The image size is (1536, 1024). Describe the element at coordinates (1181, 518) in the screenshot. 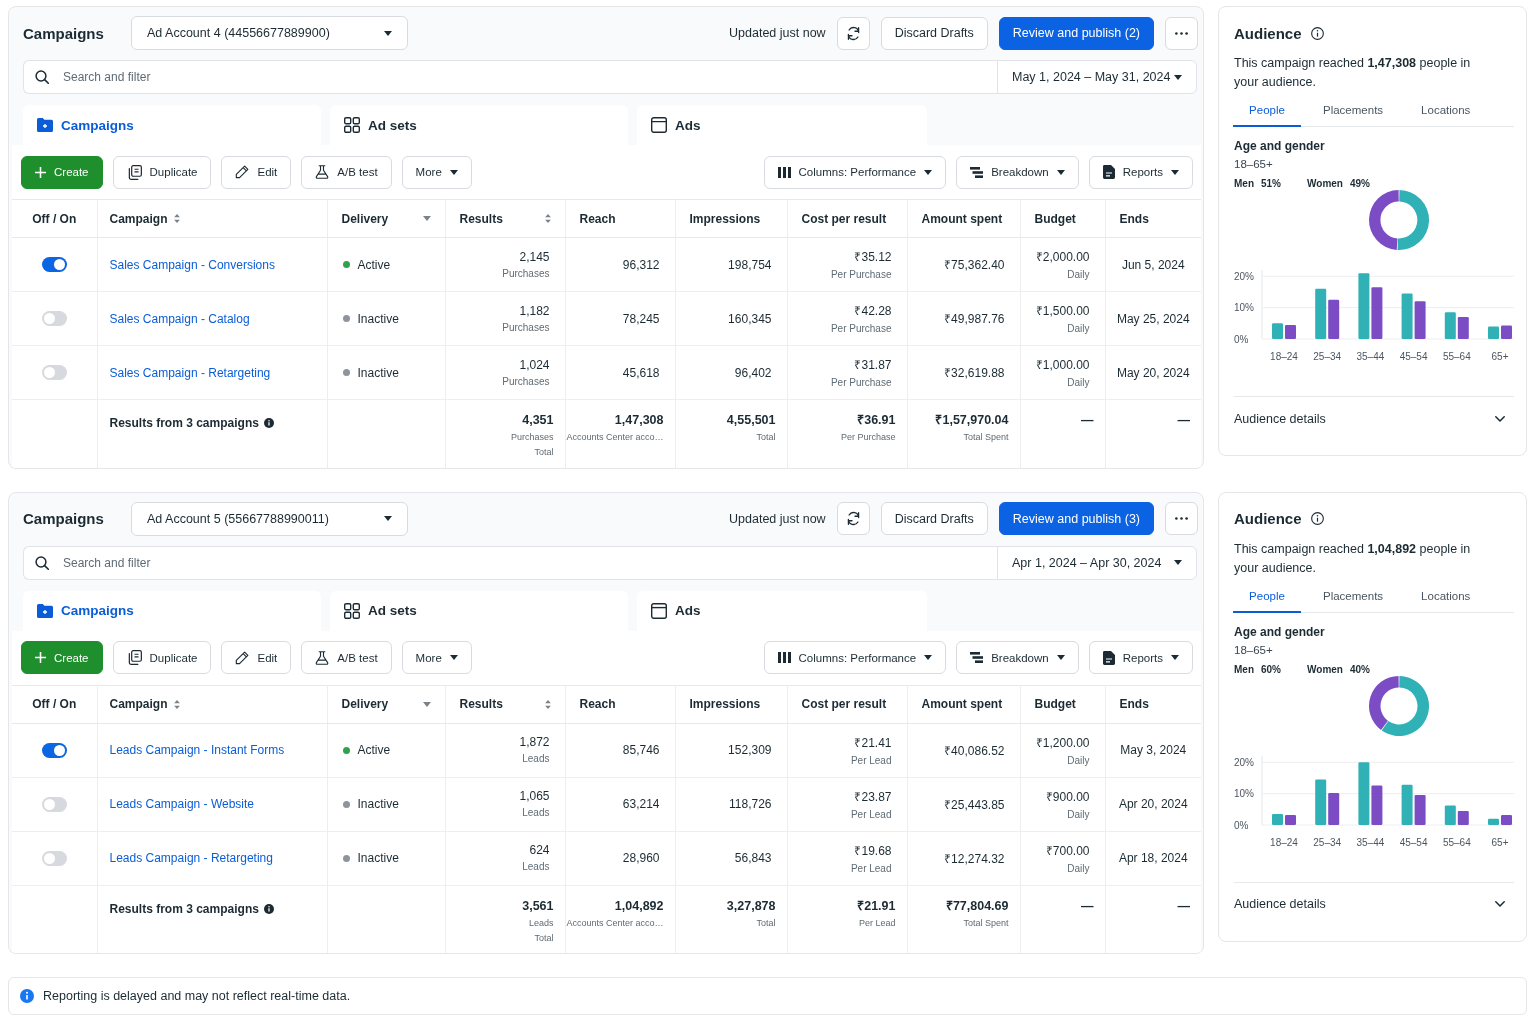

I see `ellipsis-icon` at that location.